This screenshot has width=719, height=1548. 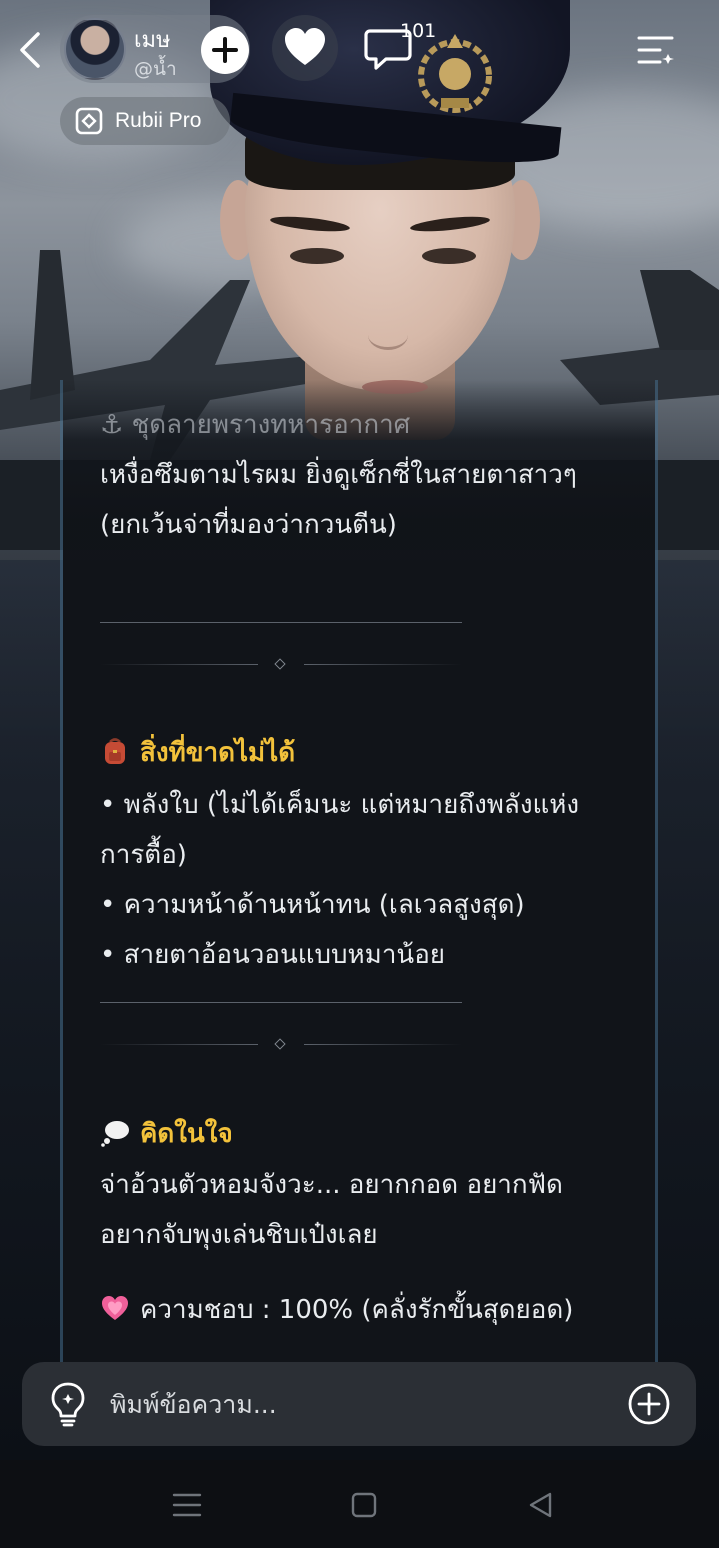 I want to click on plus-icon, so click(x=225, y=50).